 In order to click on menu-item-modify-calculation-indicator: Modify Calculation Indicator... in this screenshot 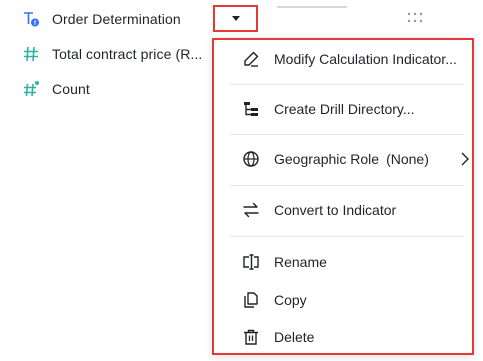, I will do `click(356, 59)`.